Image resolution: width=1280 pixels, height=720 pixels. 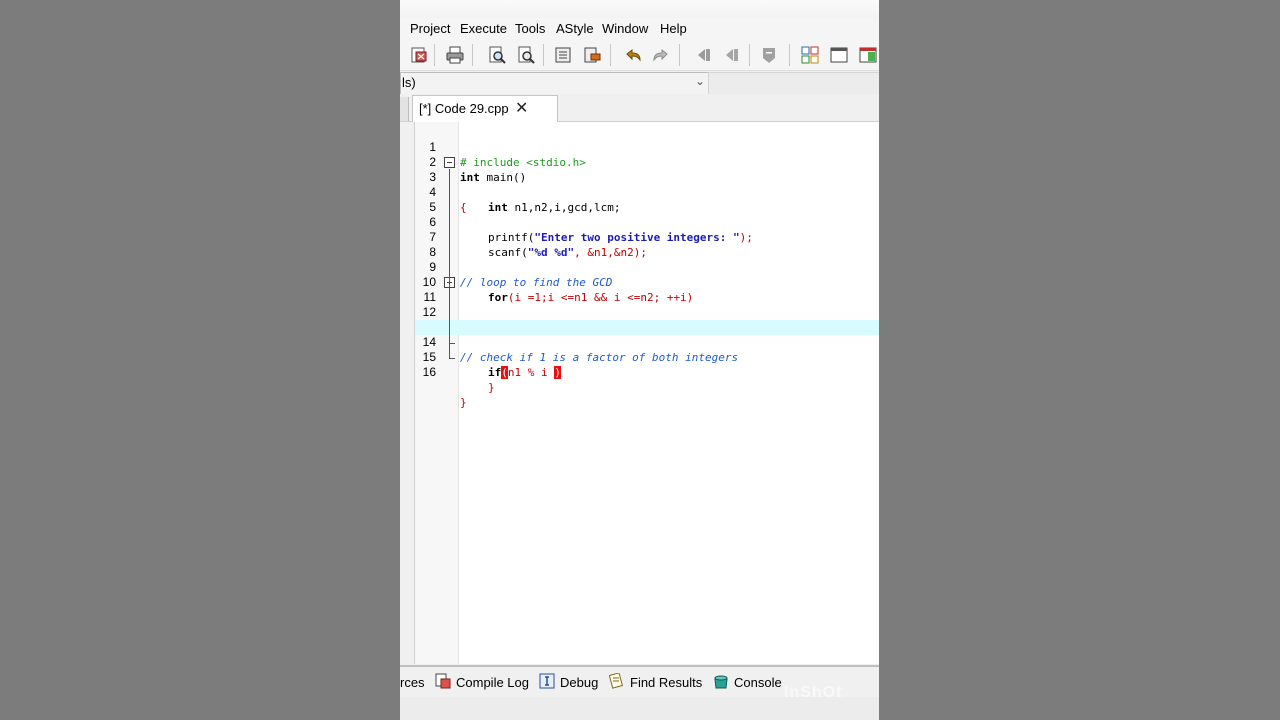 I want to click on window-icon, so click(x=839, y=55).